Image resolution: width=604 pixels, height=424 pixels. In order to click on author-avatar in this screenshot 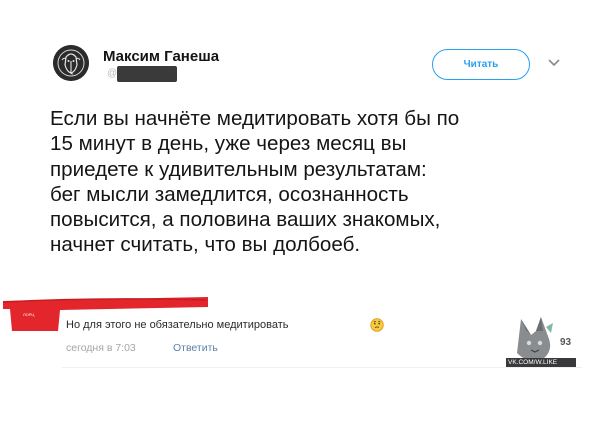, I will do `click(71, 63)`.